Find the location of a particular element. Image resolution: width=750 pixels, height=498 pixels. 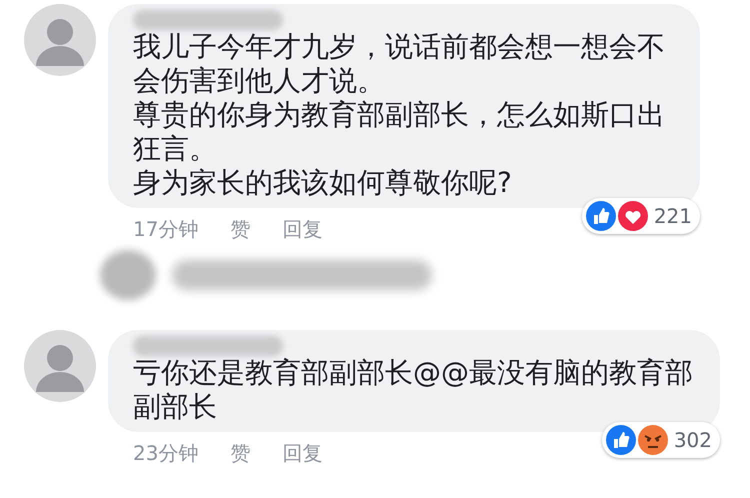

comment-time: 17分钟 is located at coordinates (165, 229).